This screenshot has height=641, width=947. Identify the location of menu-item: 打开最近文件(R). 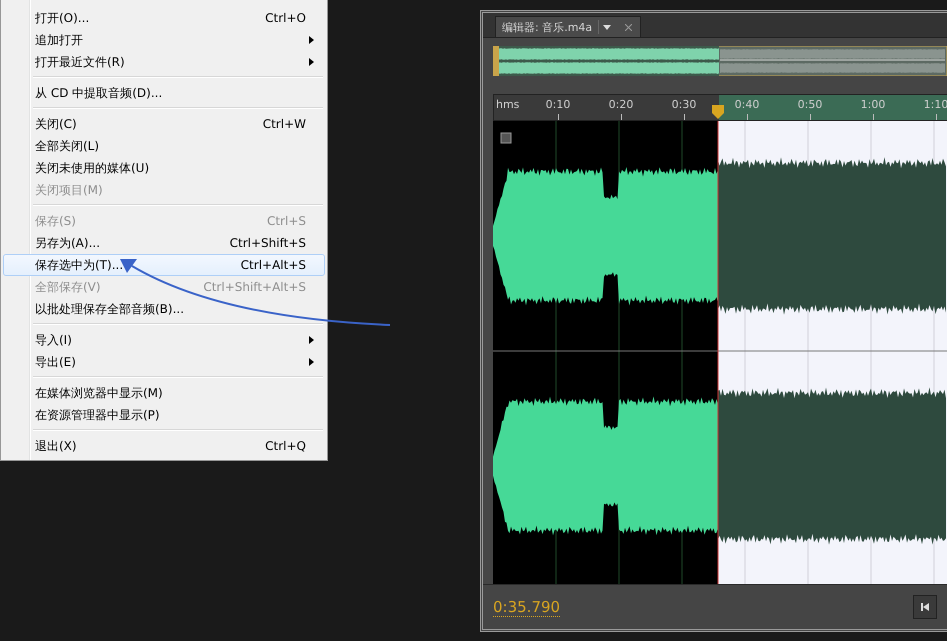
(164, 62).